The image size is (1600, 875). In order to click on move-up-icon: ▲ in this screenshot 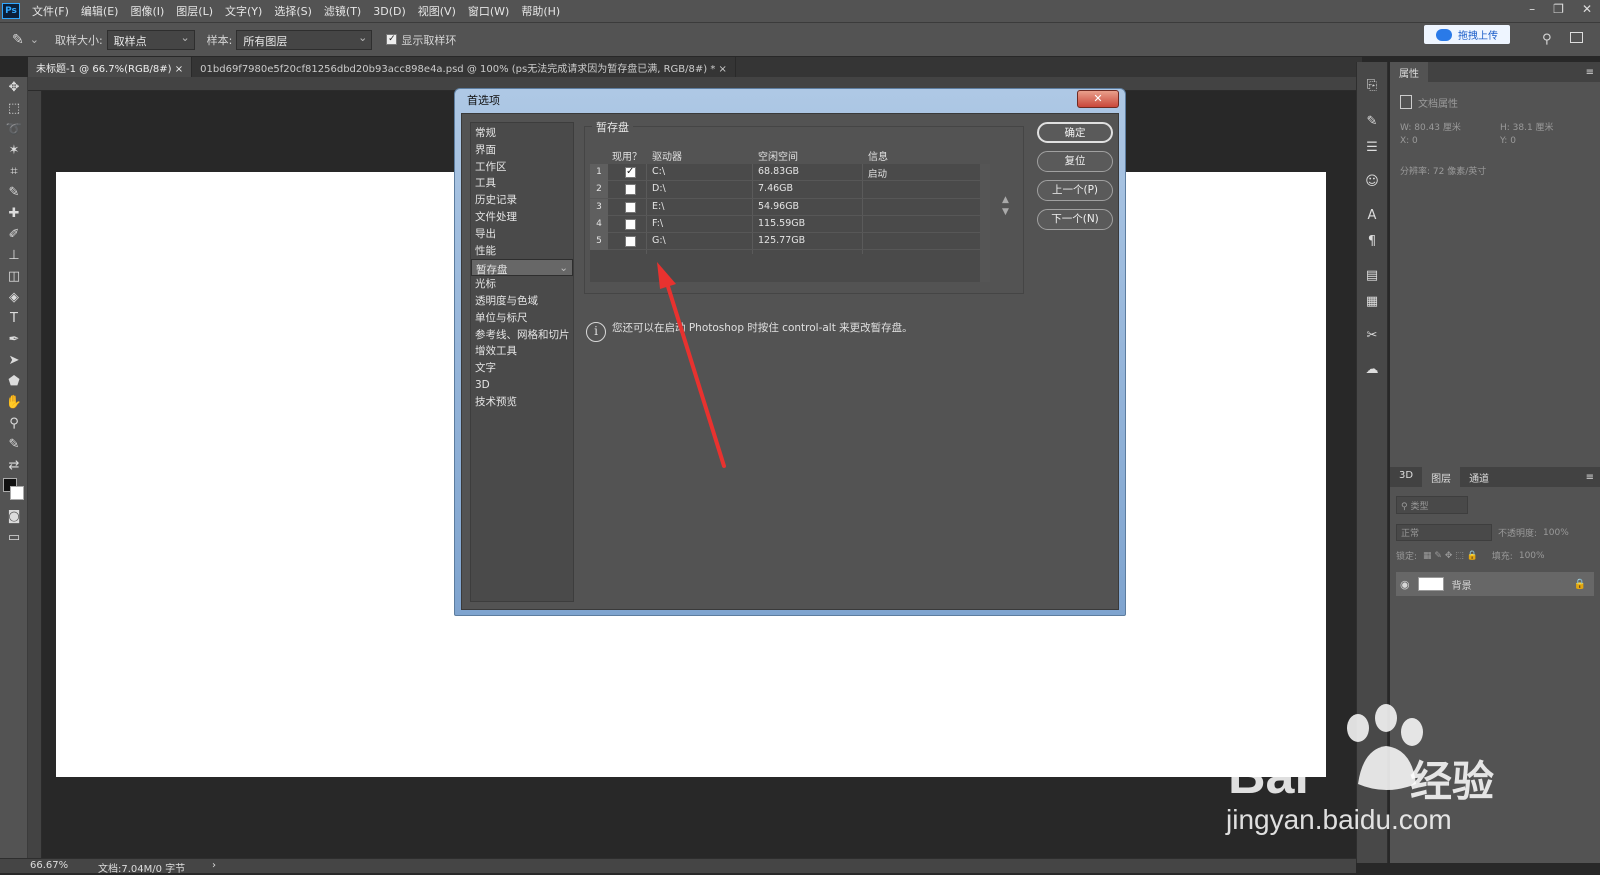, I will do `click(1005, 200)`.